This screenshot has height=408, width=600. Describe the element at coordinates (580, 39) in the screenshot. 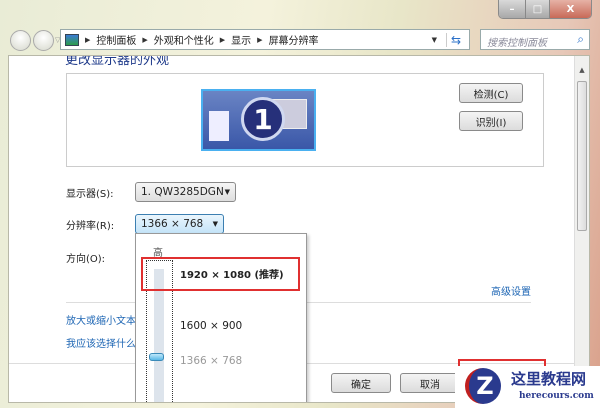

I see `search-icon: ⌕` at that location.